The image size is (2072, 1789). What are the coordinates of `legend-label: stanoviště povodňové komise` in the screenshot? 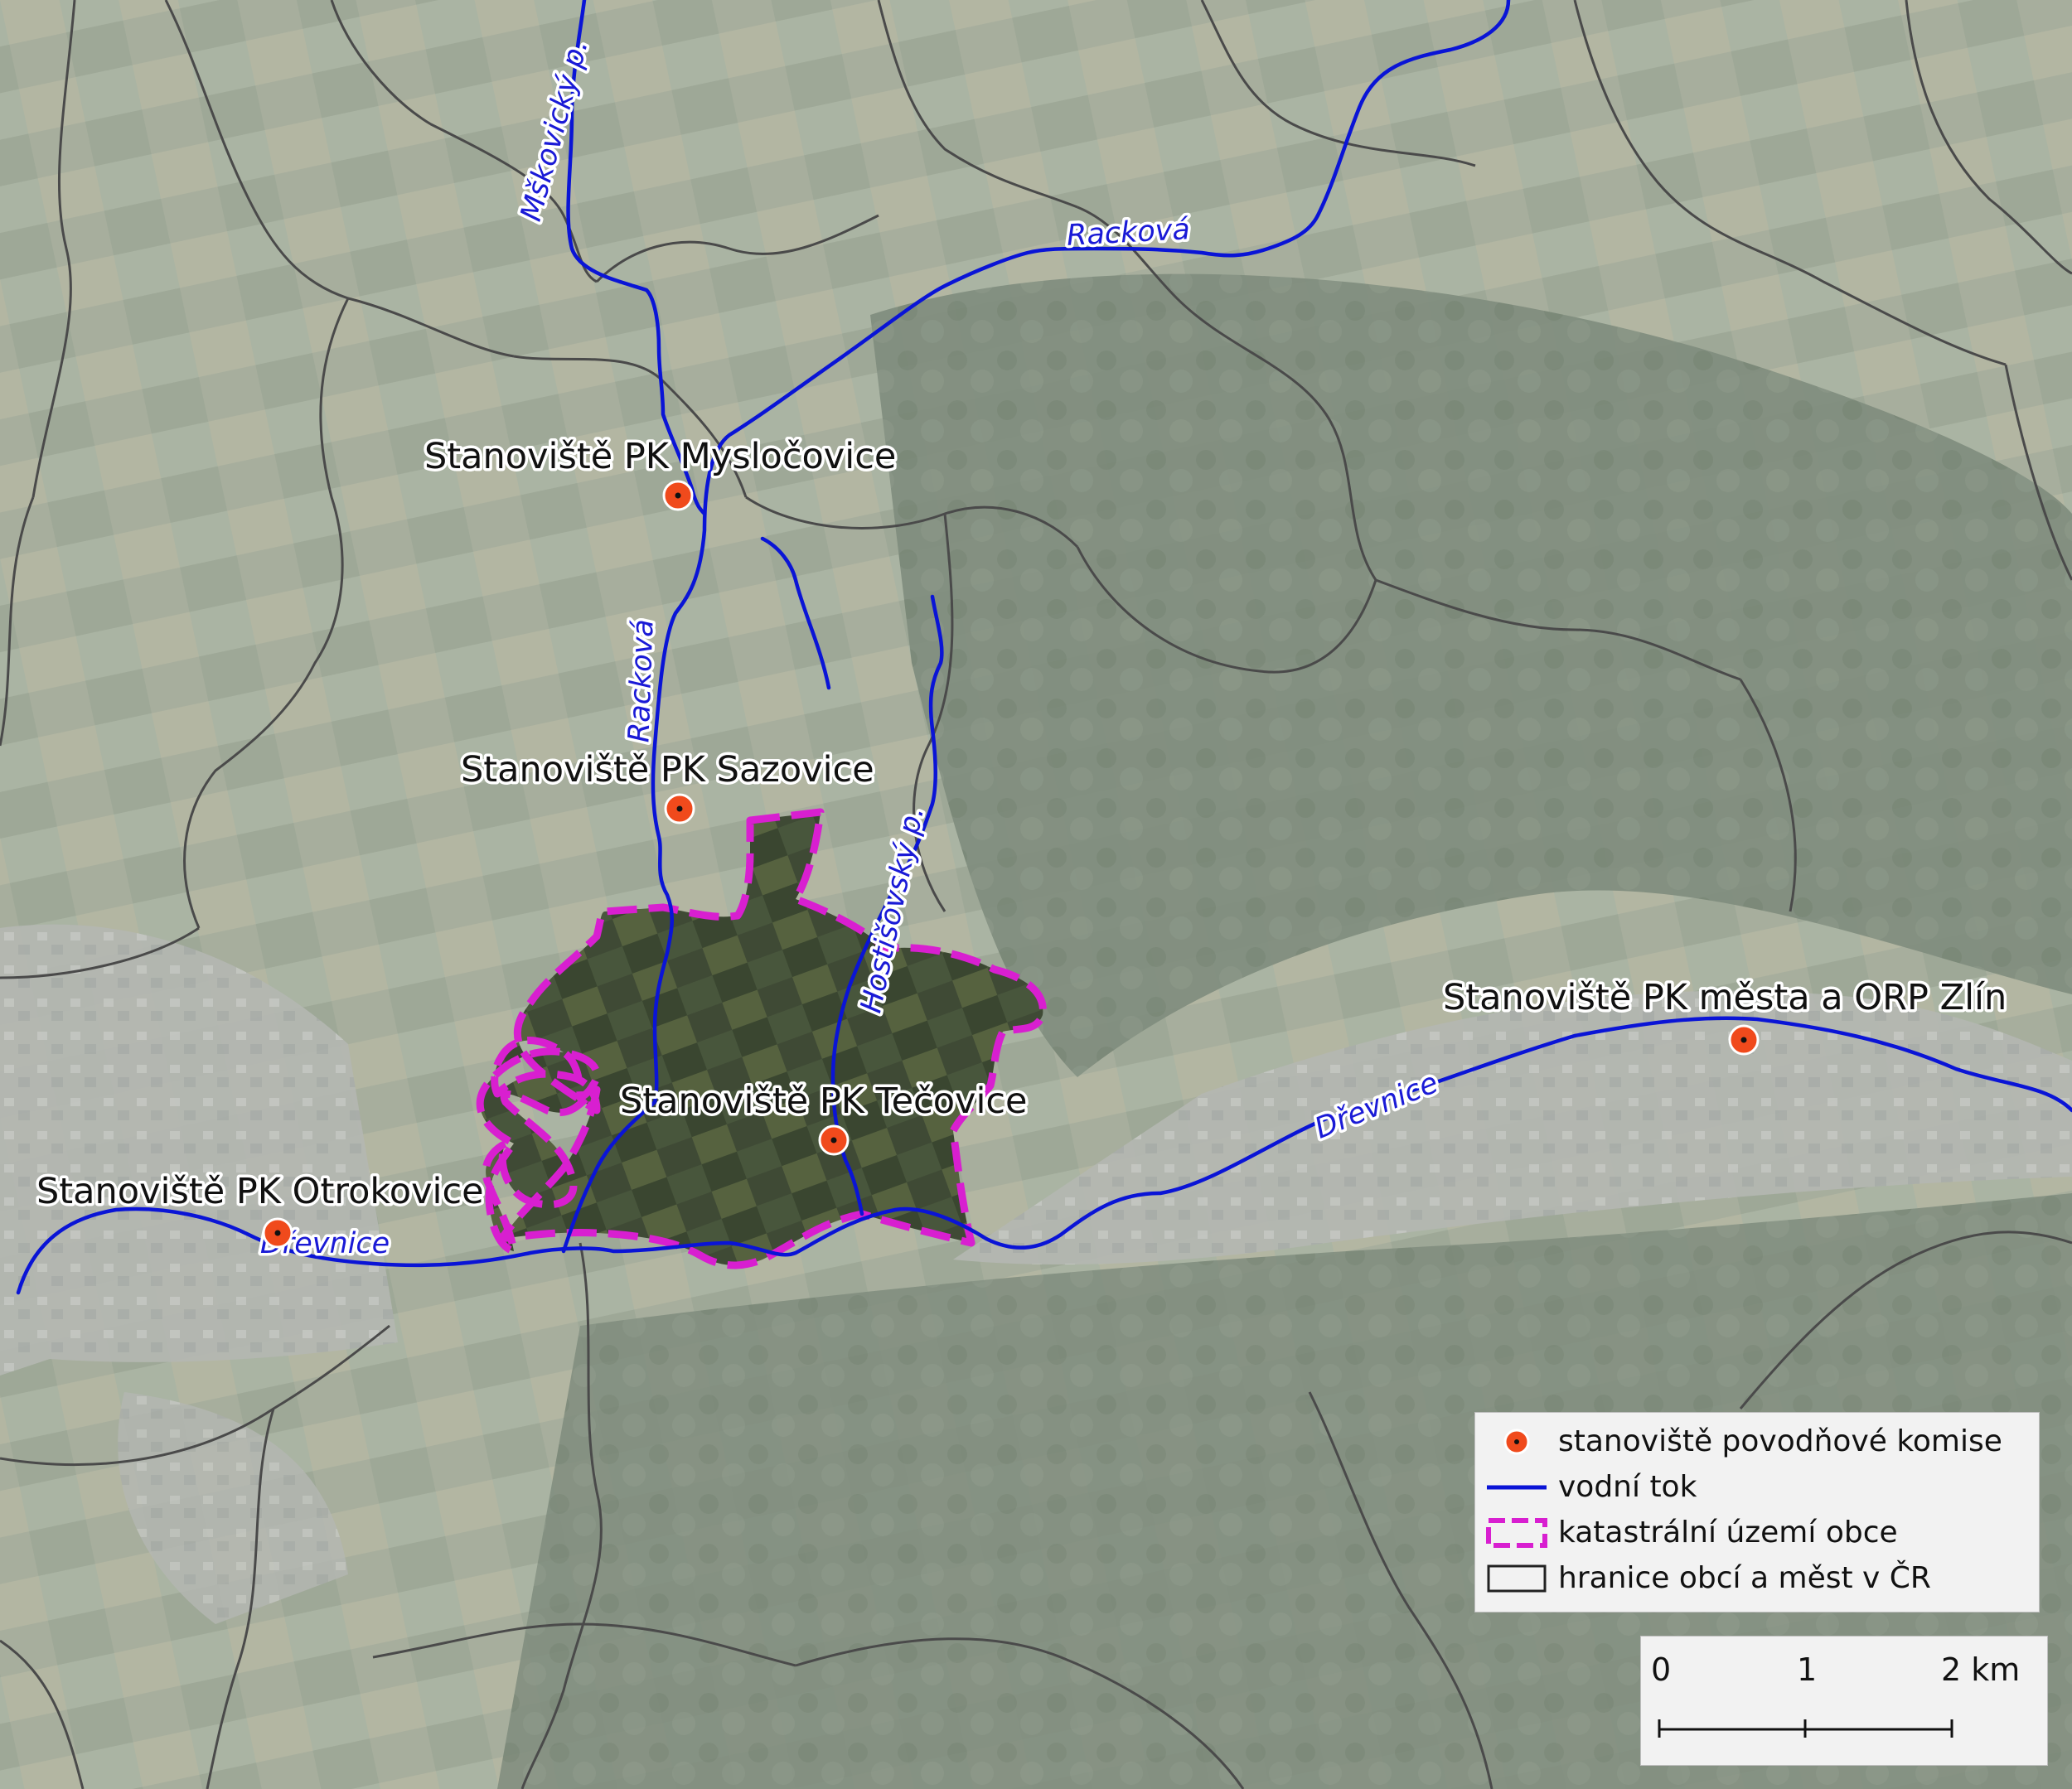 It's located at (1780, 1441).